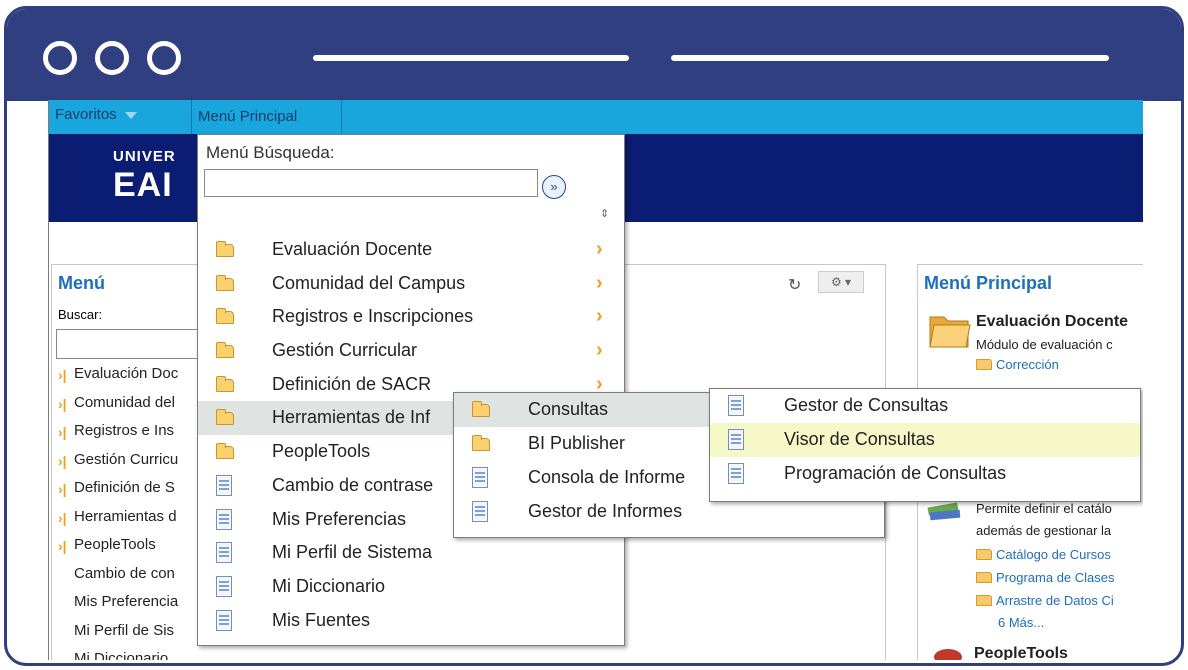  Describe the element at coordinates (126, 601) in the screenshot. I see `tree-item-label: Mis Preferencia` at that location.